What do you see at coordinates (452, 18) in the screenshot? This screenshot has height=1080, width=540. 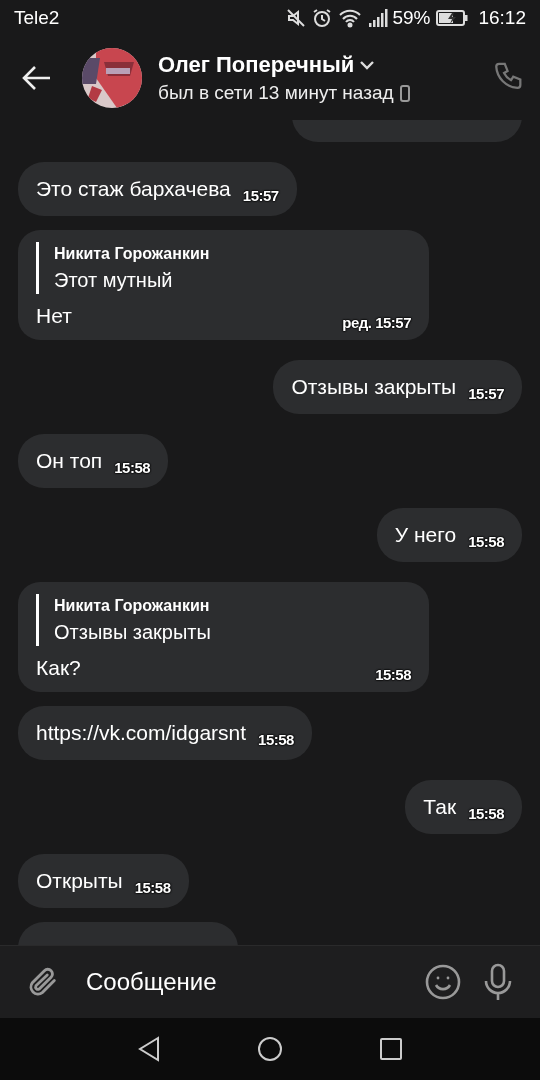 I see `battery-icon` at bounding box center [452, 18].